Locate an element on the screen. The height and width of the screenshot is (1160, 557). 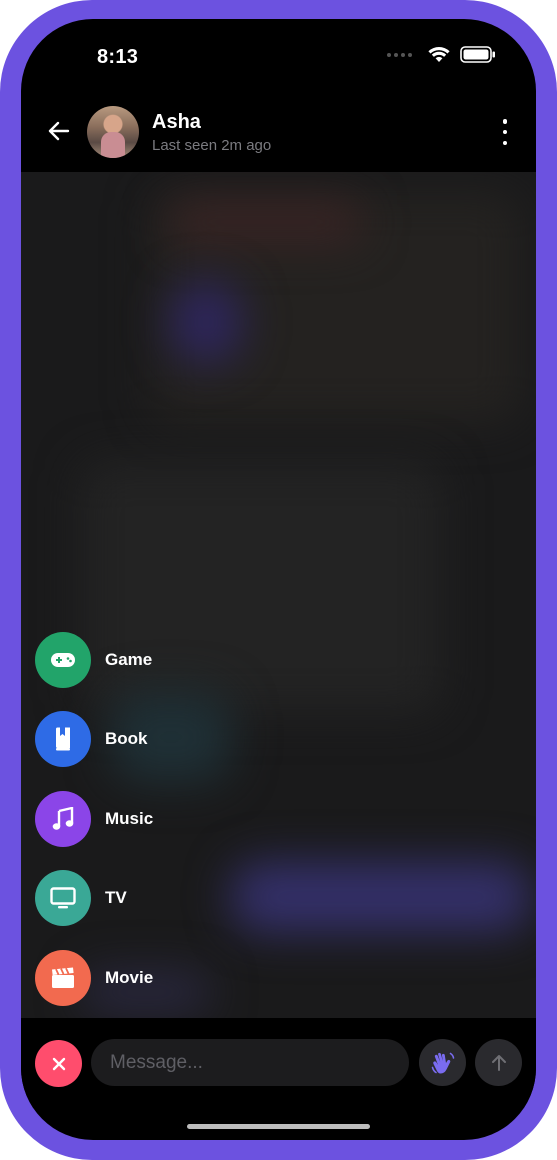
clapperboard-icon is located at coordinates (63, 977).